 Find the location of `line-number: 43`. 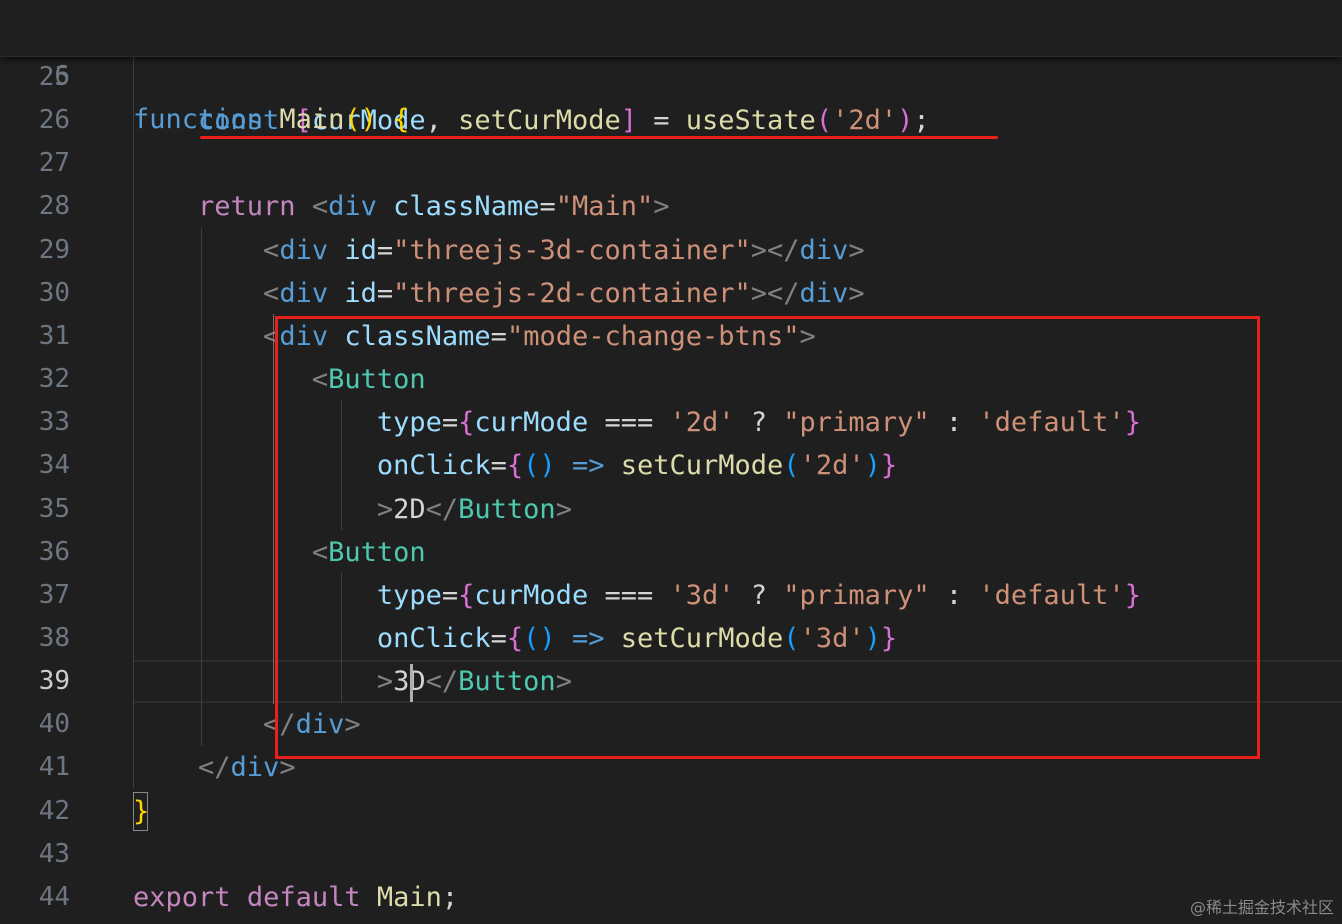

line-number: 43 is located at coordinates (54, 854).